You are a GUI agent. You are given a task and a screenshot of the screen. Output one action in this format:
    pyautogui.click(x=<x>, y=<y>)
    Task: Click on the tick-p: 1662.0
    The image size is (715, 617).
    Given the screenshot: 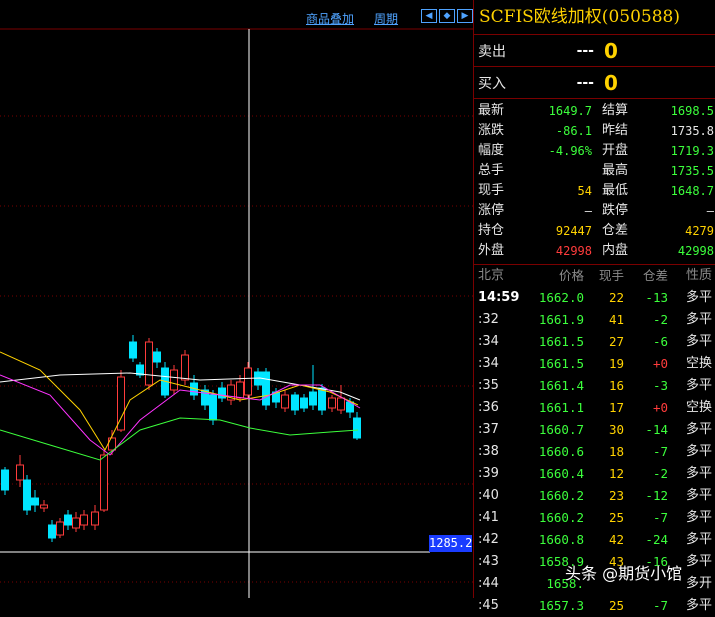 What is the action you would take?
    pyautogui.click(x=561, y=297)
    